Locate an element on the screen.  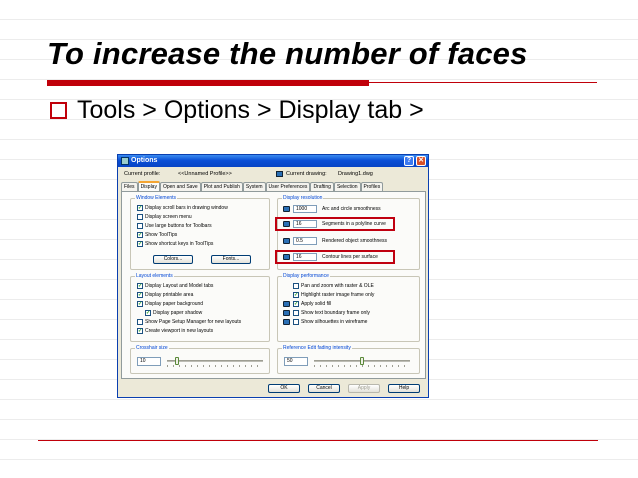
help-button: Help is located at coordinates (404, 388).